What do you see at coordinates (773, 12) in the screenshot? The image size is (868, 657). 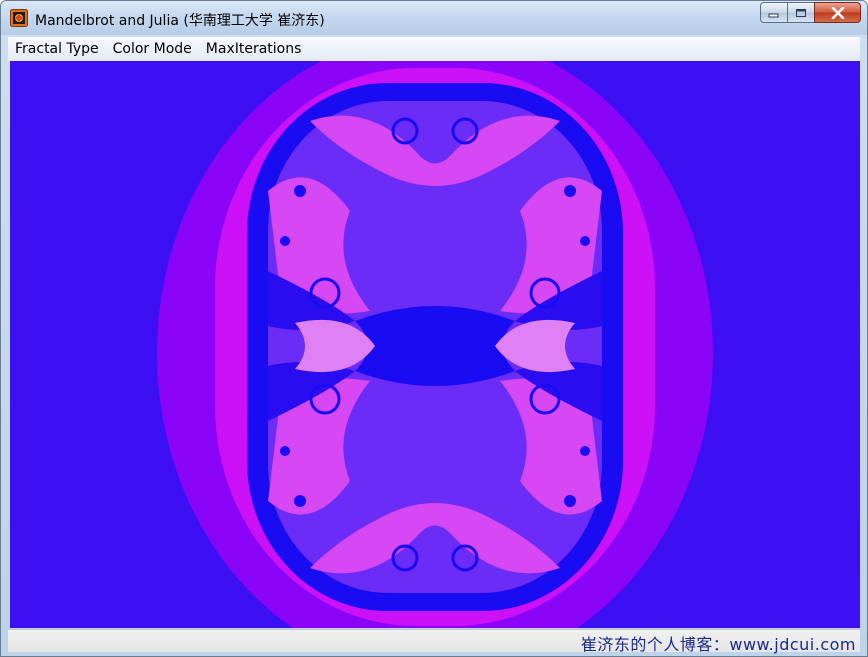 I see `minimize-button` at bounding box center [773, 12].